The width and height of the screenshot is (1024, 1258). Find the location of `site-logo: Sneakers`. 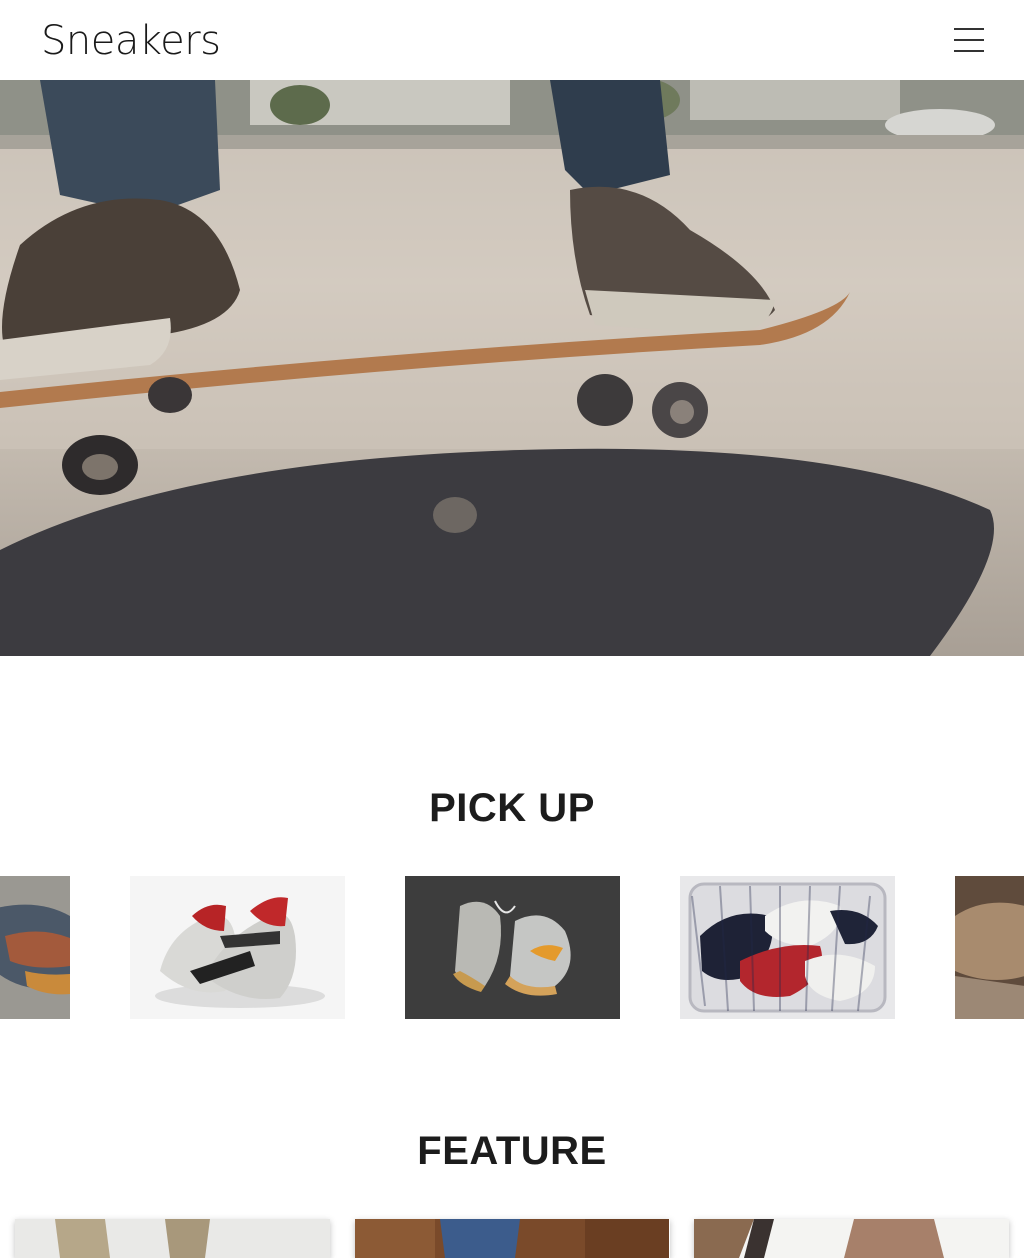

site-logo: Sneakers is located at coordinates (131, 41).